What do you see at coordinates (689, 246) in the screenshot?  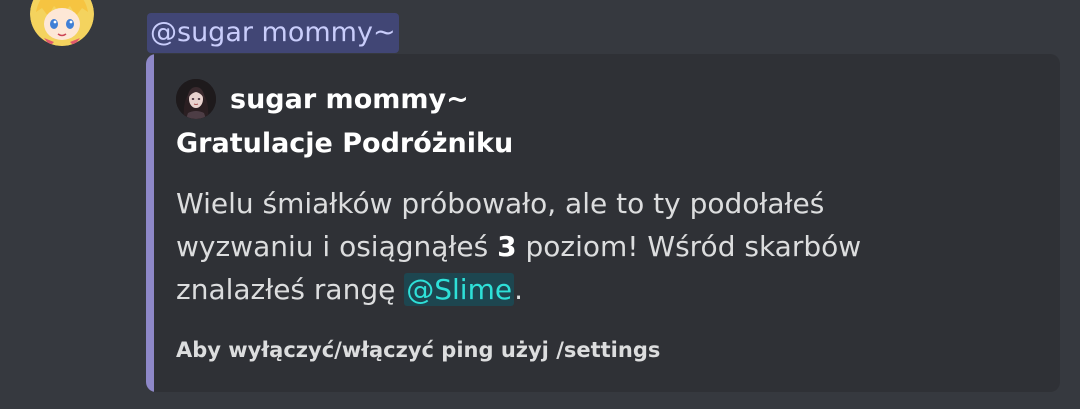 I see `description-text: poziom! Wśród skarbów` at bounding box center [689, 246].